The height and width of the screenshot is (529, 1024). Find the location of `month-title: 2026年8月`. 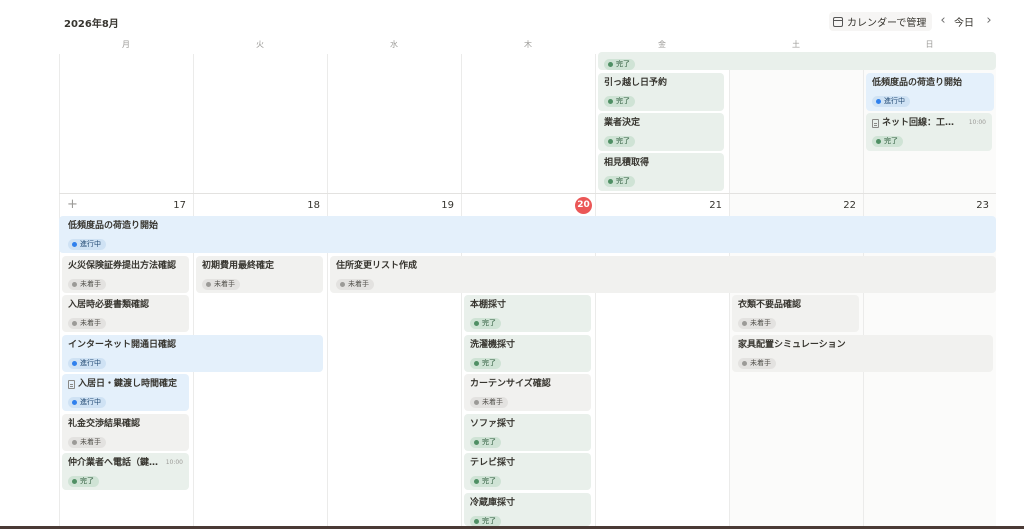

month-title: 2026年8月 is located at coordinates (91, 24).